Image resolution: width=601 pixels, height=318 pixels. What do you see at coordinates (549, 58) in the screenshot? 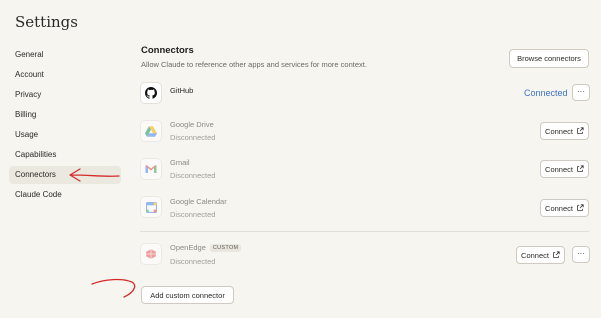
I see `browse-connectors-button: Browse connectors` at bounding box center [549, 58].